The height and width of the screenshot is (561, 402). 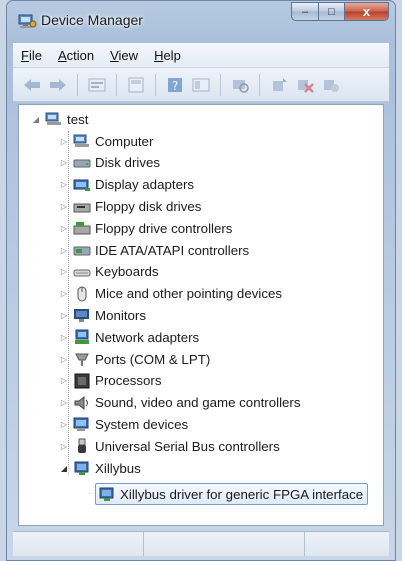 I want to click on caption-buttons: – □ x, so click(x=340, y=12).